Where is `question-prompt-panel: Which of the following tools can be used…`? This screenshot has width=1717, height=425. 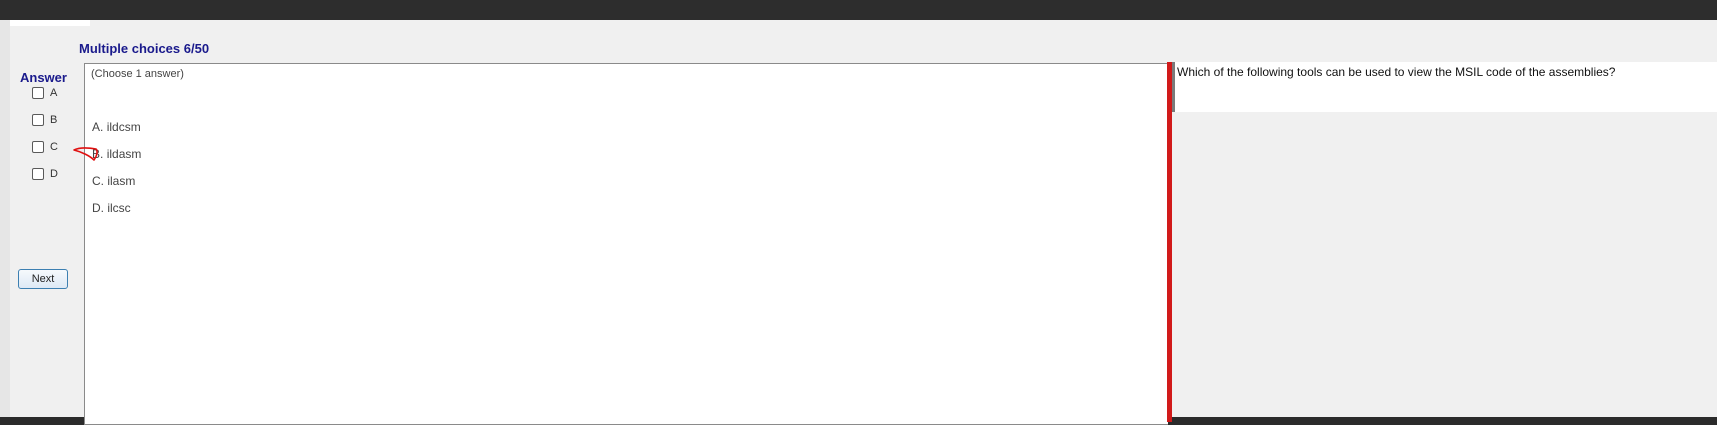
question-prompt-panel: Which of the following tools can be used… is located at coordinates (1444, 87).